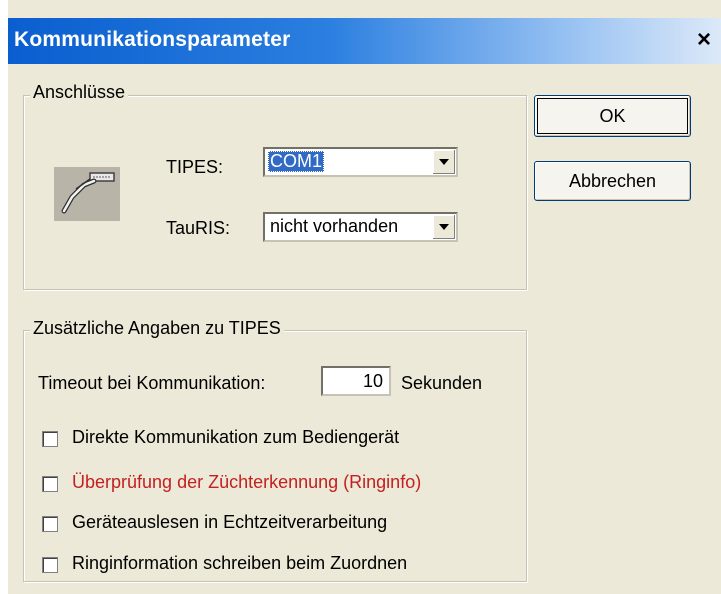  I want to click on tauris-label: TauRIS:, so click(198, 228).